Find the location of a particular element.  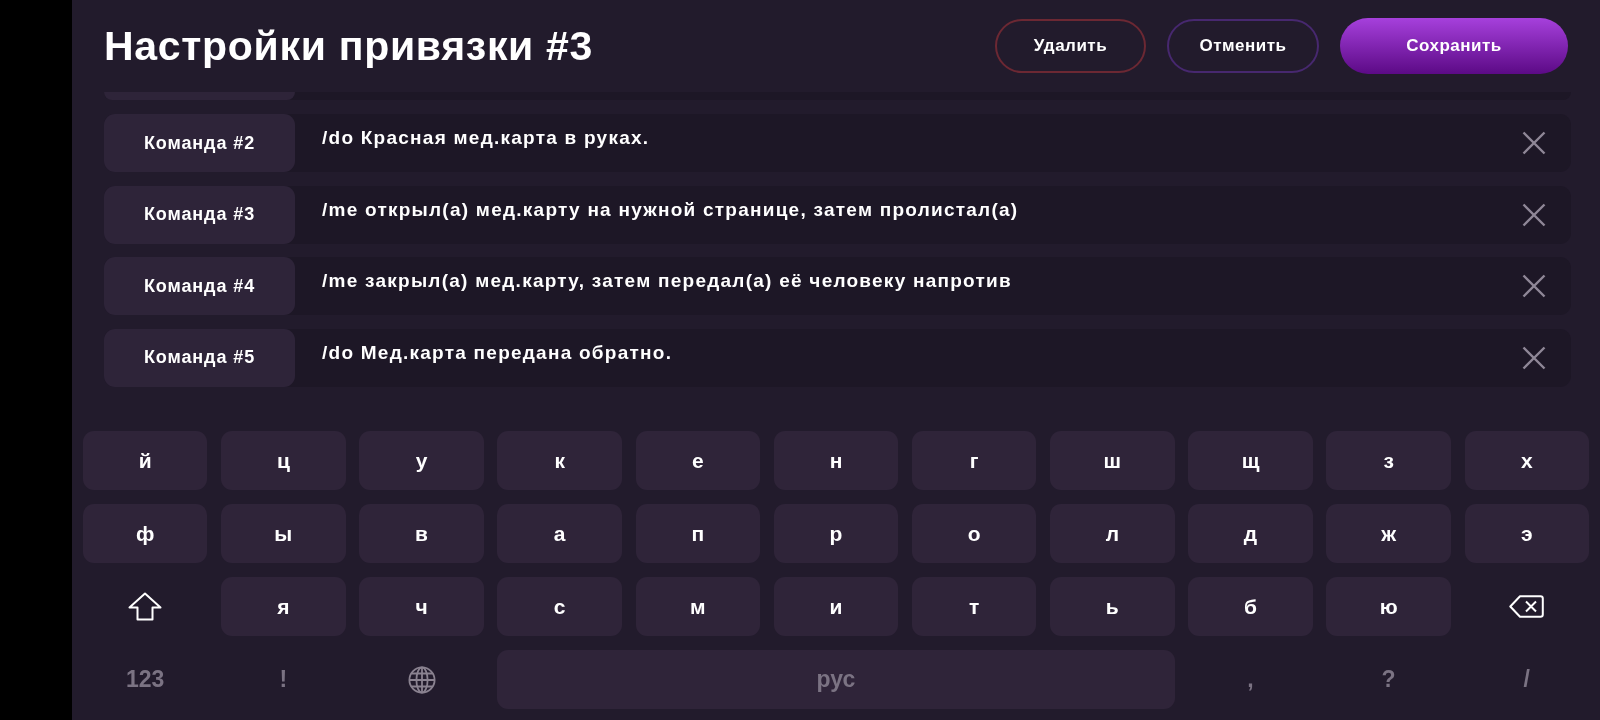

keyboard-key: м is located at coordinates (697, 606).